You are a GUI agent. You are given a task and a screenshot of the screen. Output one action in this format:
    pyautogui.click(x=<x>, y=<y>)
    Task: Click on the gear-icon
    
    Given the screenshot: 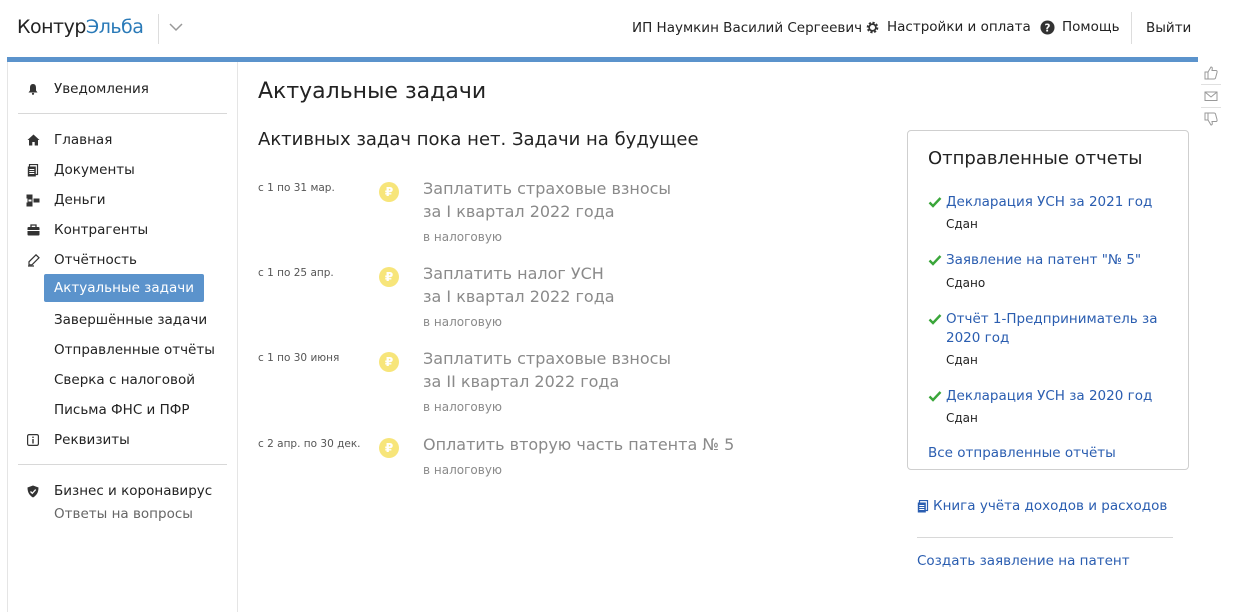 What is the action you would take?
    pyautogui.click(x=872, y=27)
    